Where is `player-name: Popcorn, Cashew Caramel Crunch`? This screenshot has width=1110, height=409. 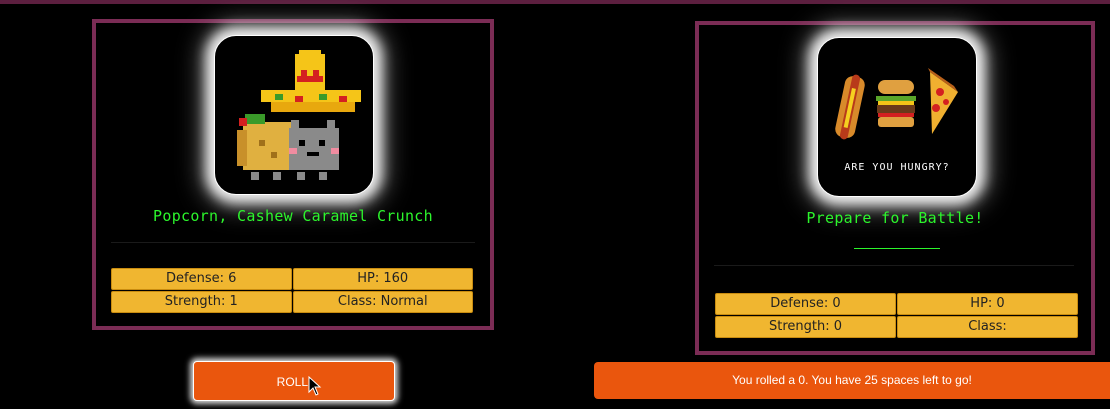
player-name: Popcorn, Cashew Caramel Crunch is located at coordinates (293, 216).